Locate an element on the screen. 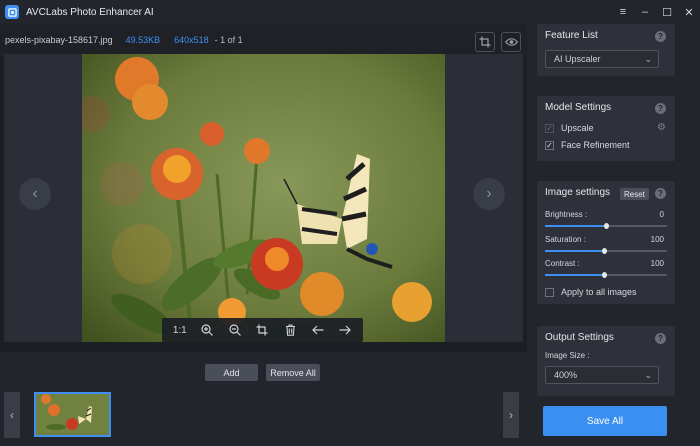 This screenshot has height=446, width=700. file-size: 49.53KB is located at coordinates (143, 40).